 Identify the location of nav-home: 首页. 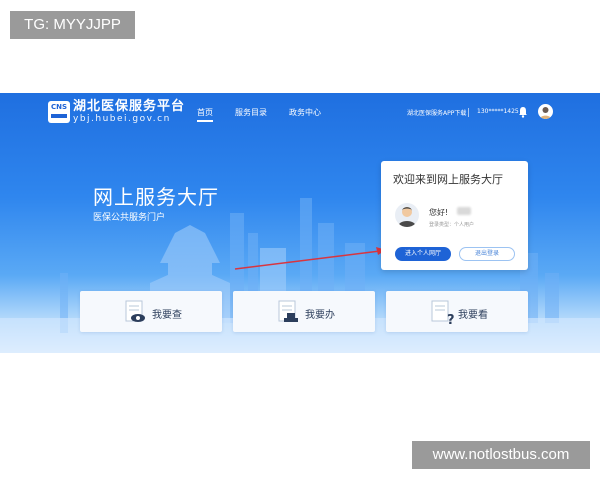
(205, 114).